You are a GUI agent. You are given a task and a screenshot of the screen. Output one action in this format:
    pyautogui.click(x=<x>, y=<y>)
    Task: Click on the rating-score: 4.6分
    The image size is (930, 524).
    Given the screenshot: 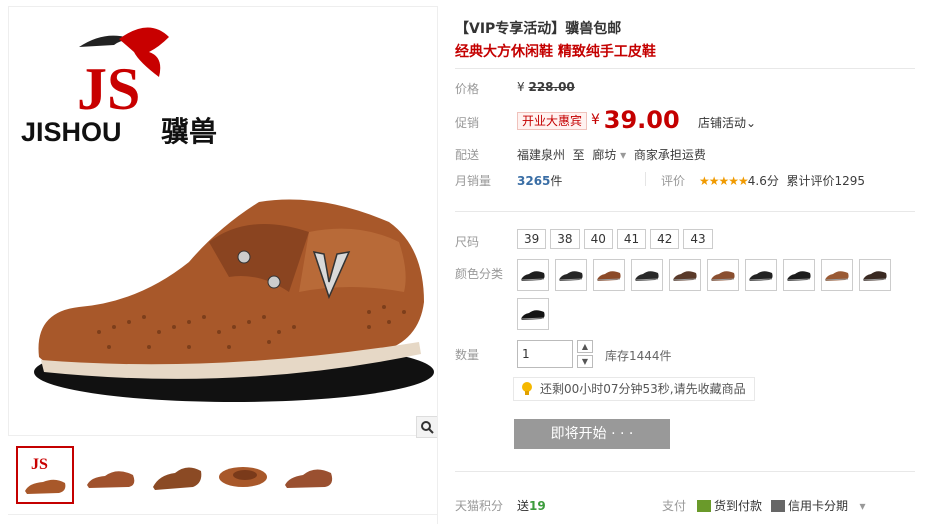 What is the action you would take?
    pyautogui.click(x=763, y=181)
    